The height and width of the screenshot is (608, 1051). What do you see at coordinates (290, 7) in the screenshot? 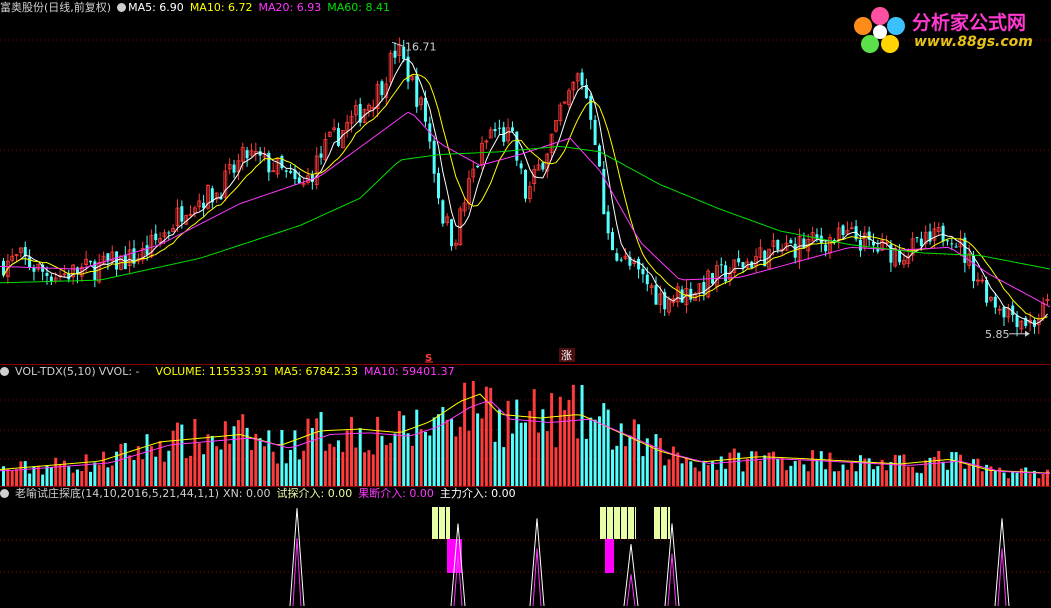
I see `ma20-label: MA20: 6.93` at bounding box center [290, 7].